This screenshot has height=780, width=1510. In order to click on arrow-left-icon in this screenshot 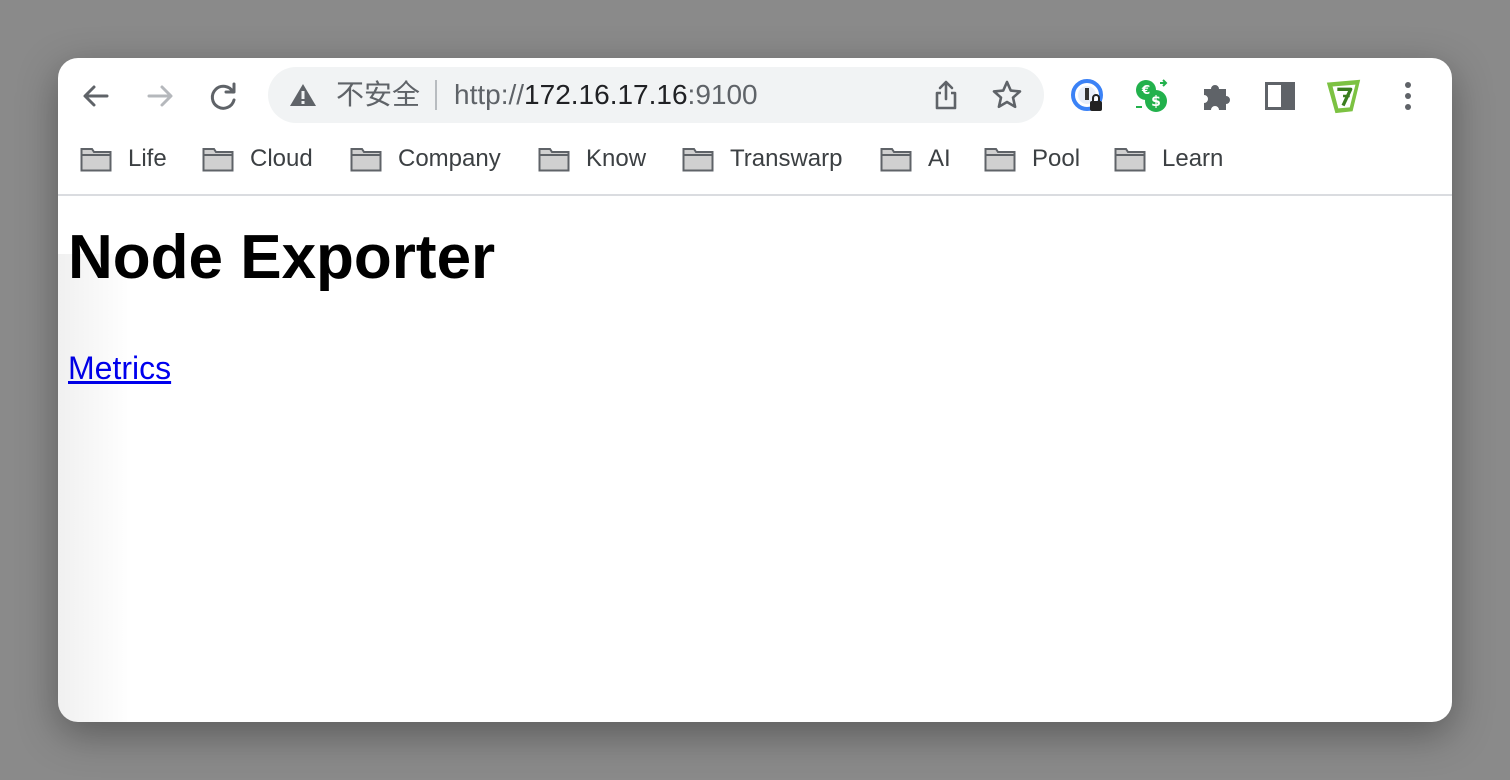, I will do `click(96, 96)`.